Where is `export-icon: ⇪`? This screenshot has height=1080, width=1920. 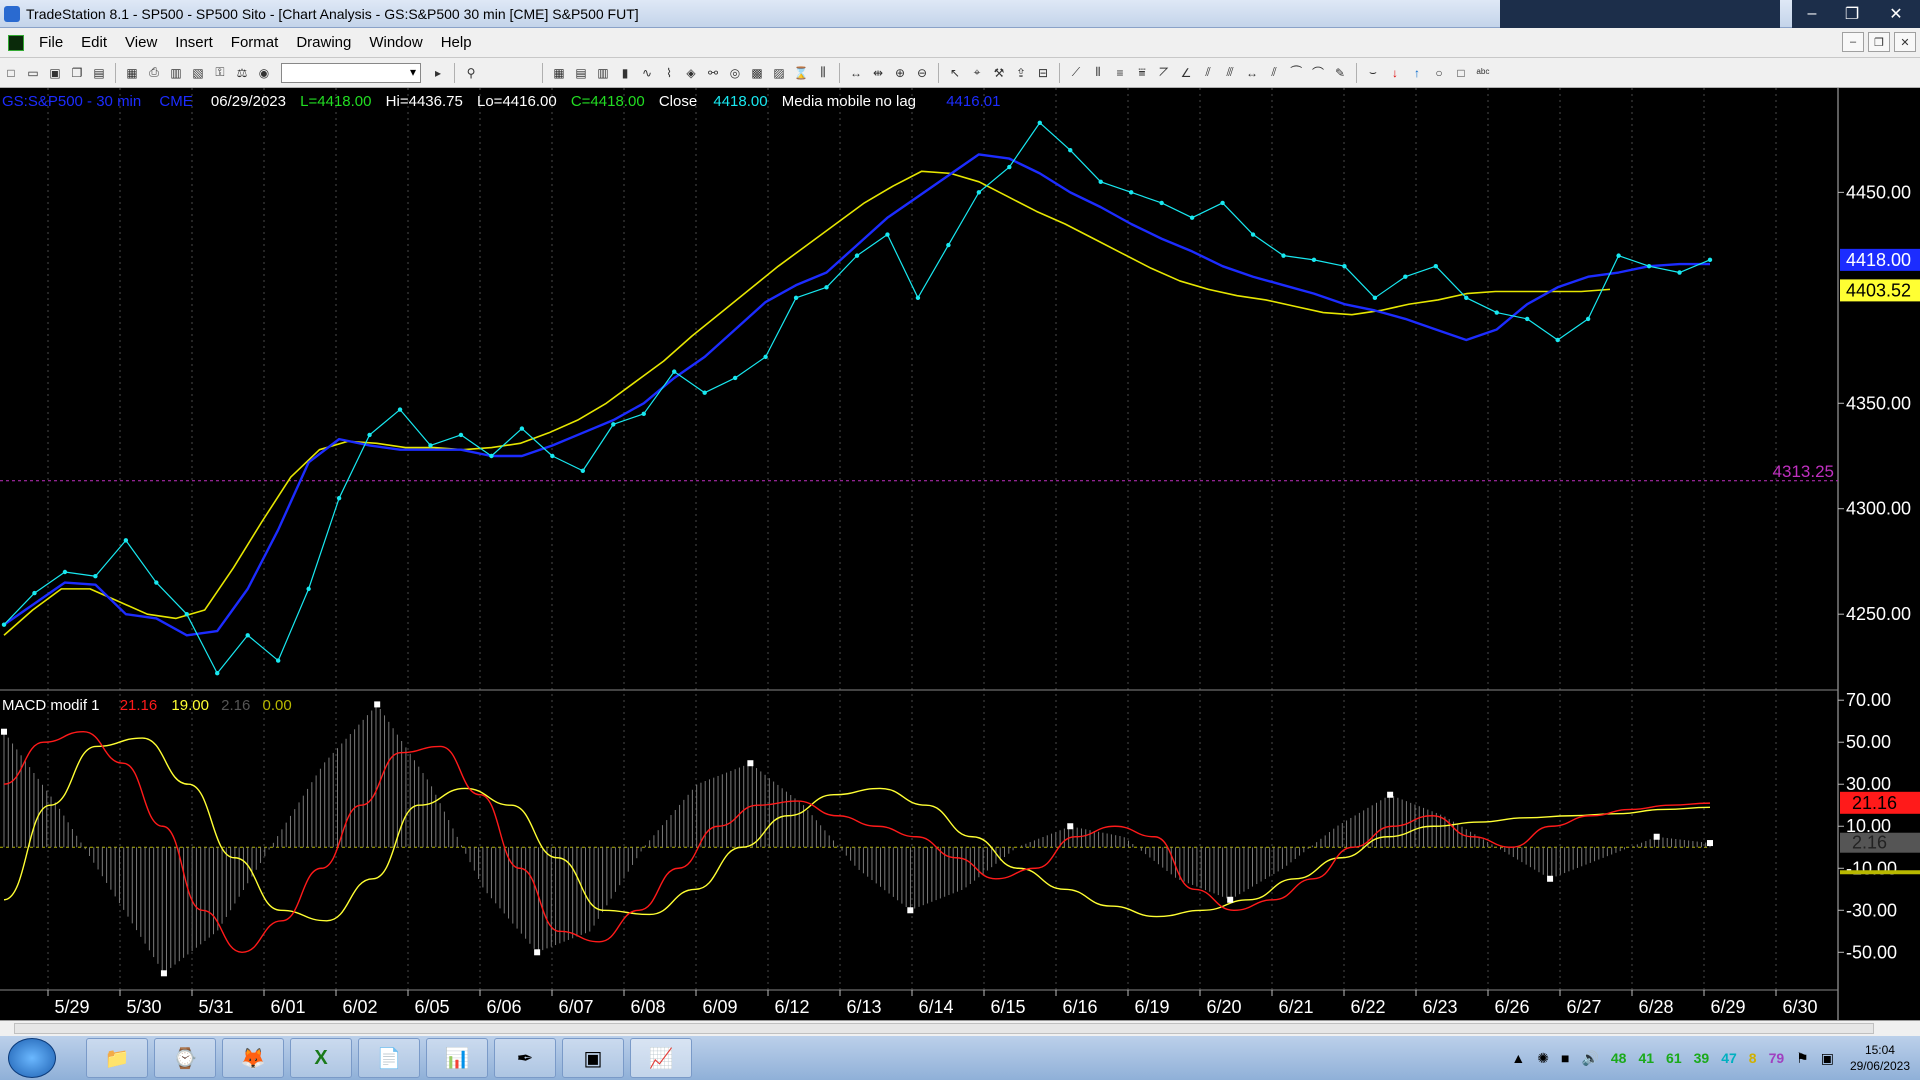 export-icon: ⇪ is located at coordinates (1021, 73).